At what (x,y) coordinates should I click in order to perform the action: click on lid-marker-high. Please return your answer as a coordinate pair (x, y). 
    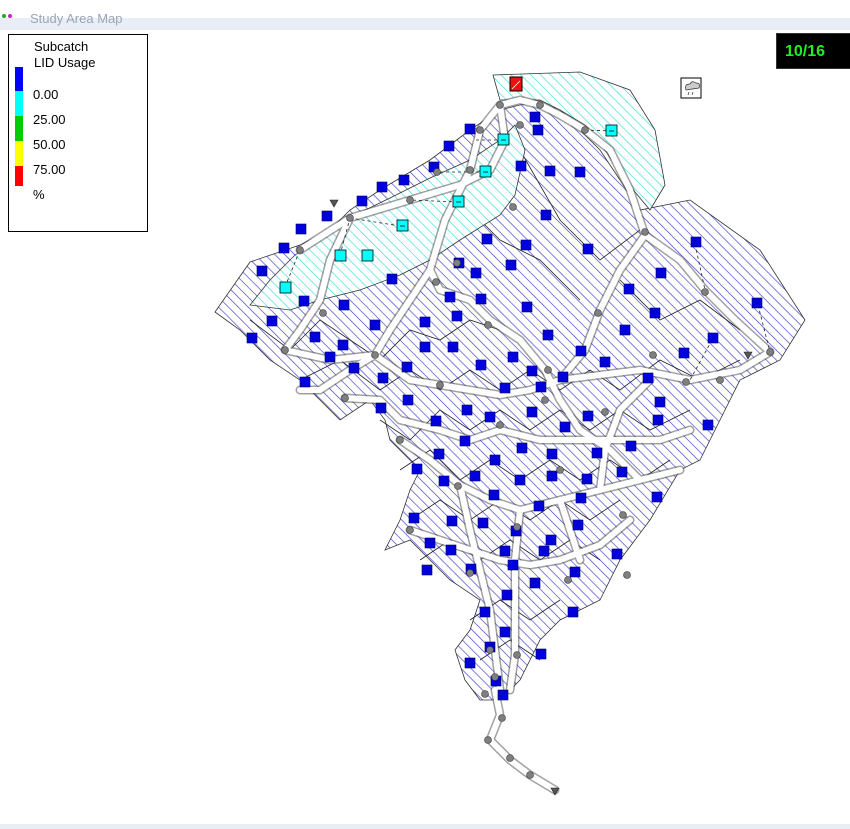
    Looking at the image, I should click on (516, 84).